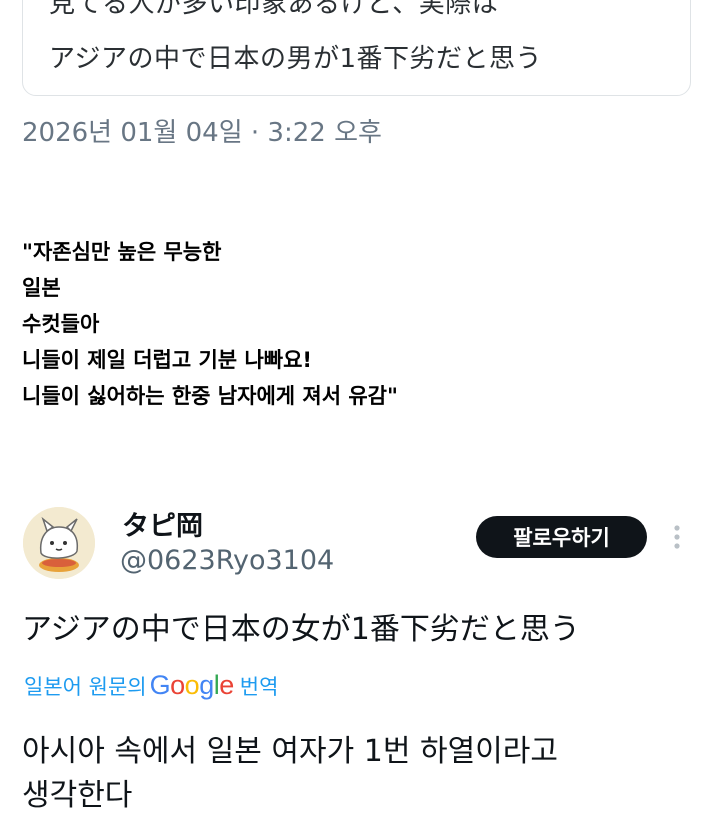 The width and height of the screenshot is (714, 814). I want to click on tweet-text: アジアの中で日本の女が1番下劣だと思う, so click(301, 629).